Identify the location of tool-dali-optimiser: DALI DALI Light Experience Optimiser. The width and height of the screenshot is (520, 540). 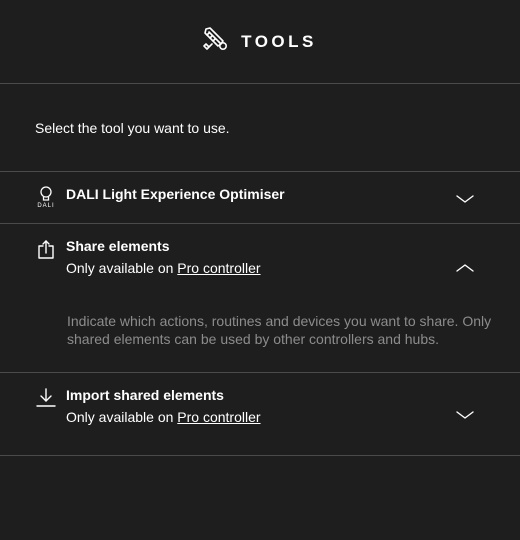
(260, 198).